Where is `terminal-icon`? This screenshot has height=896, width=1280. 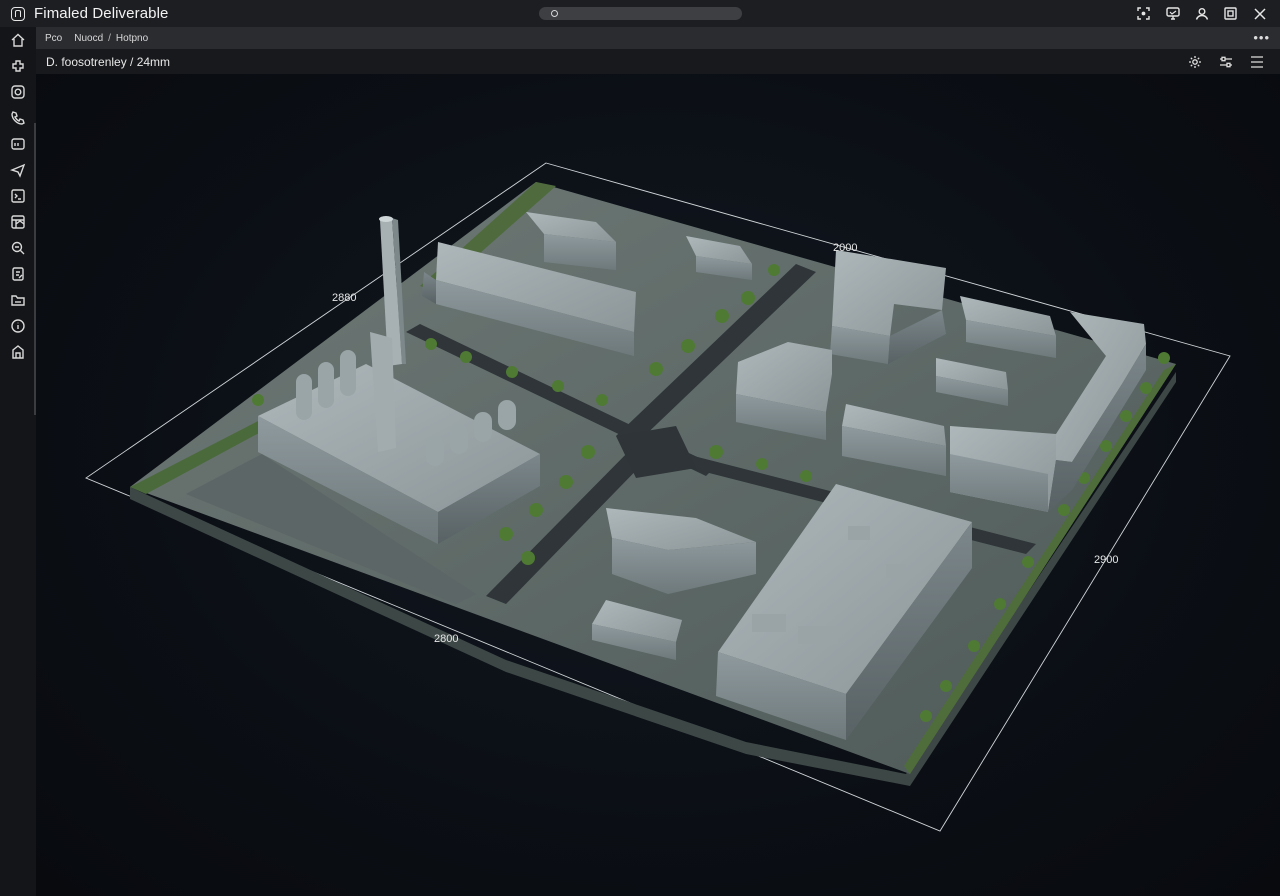 terminal-icon is located at coordinates (18, 196).